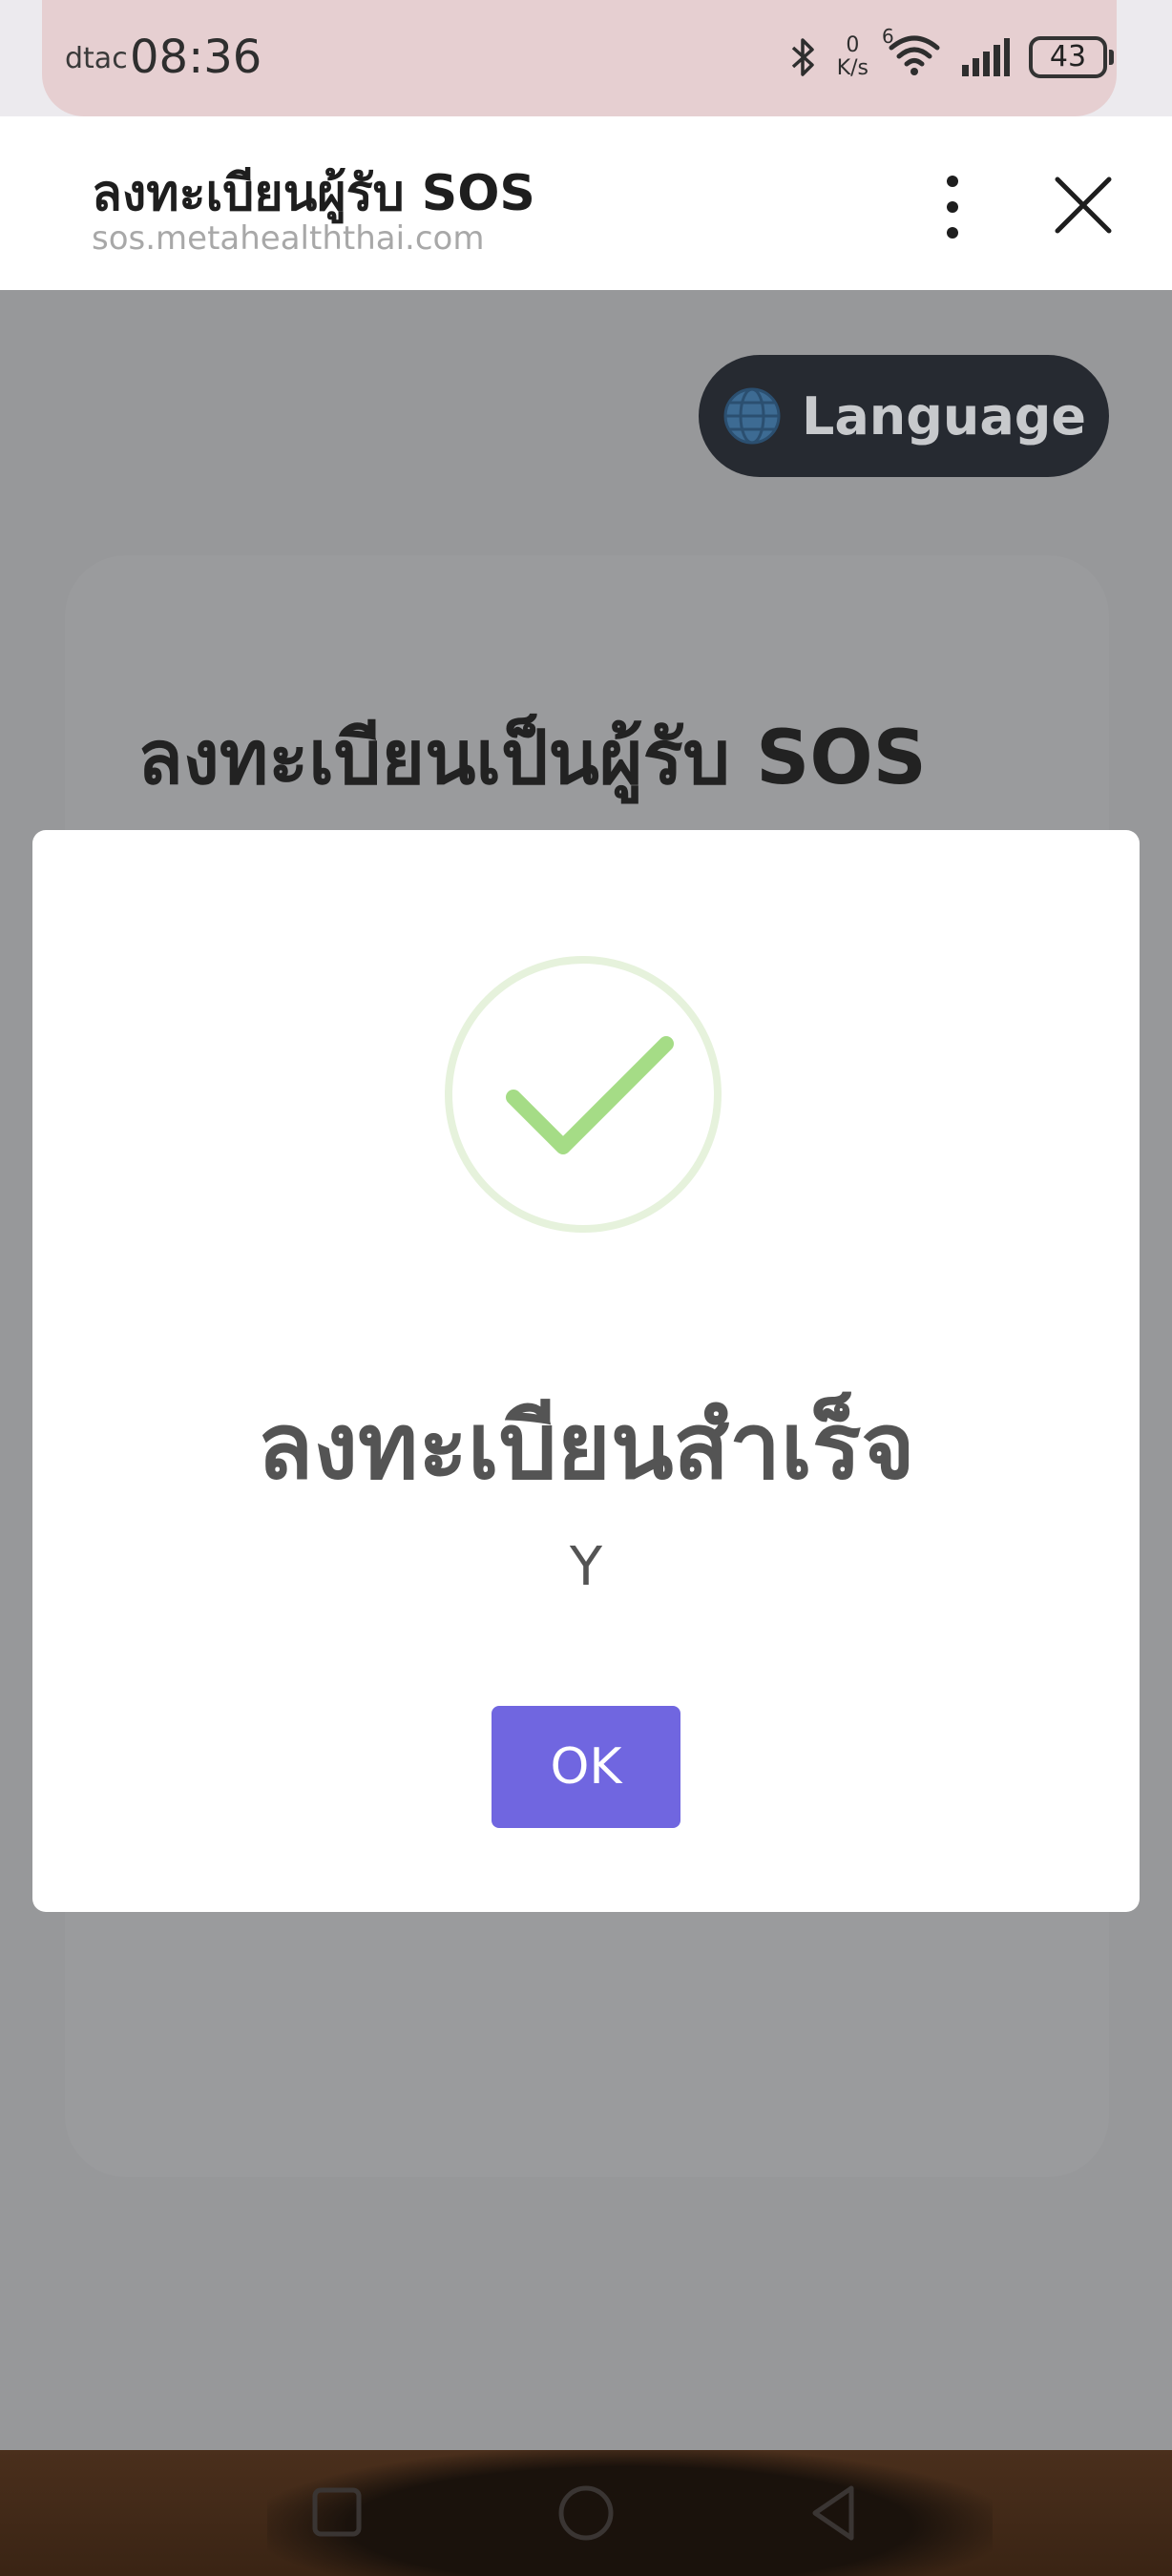  Describe the element at coordinates (888, 36) in the screenshot. I see `wifi-label: 6` at that location.